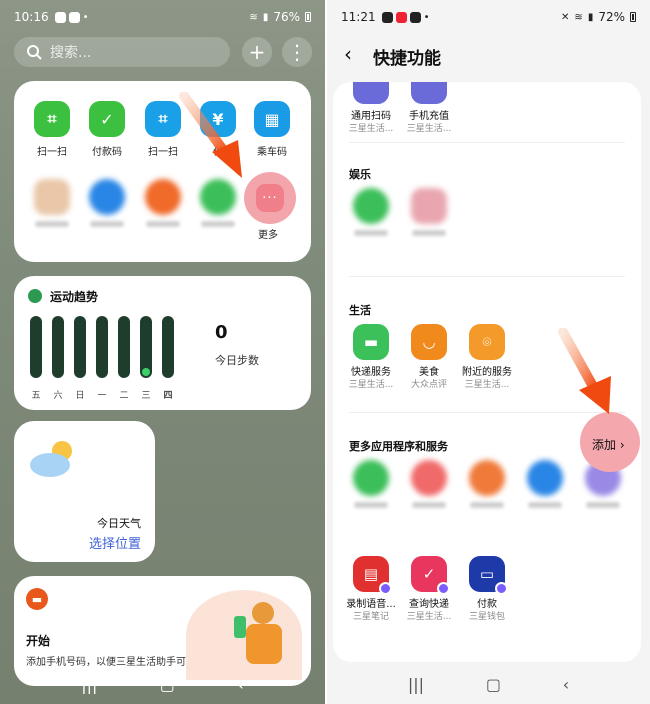  What do you see at coordinates (590, 17) in the screenshot?
I see `signal-icon: ▮` at bounding box center [590, 17].